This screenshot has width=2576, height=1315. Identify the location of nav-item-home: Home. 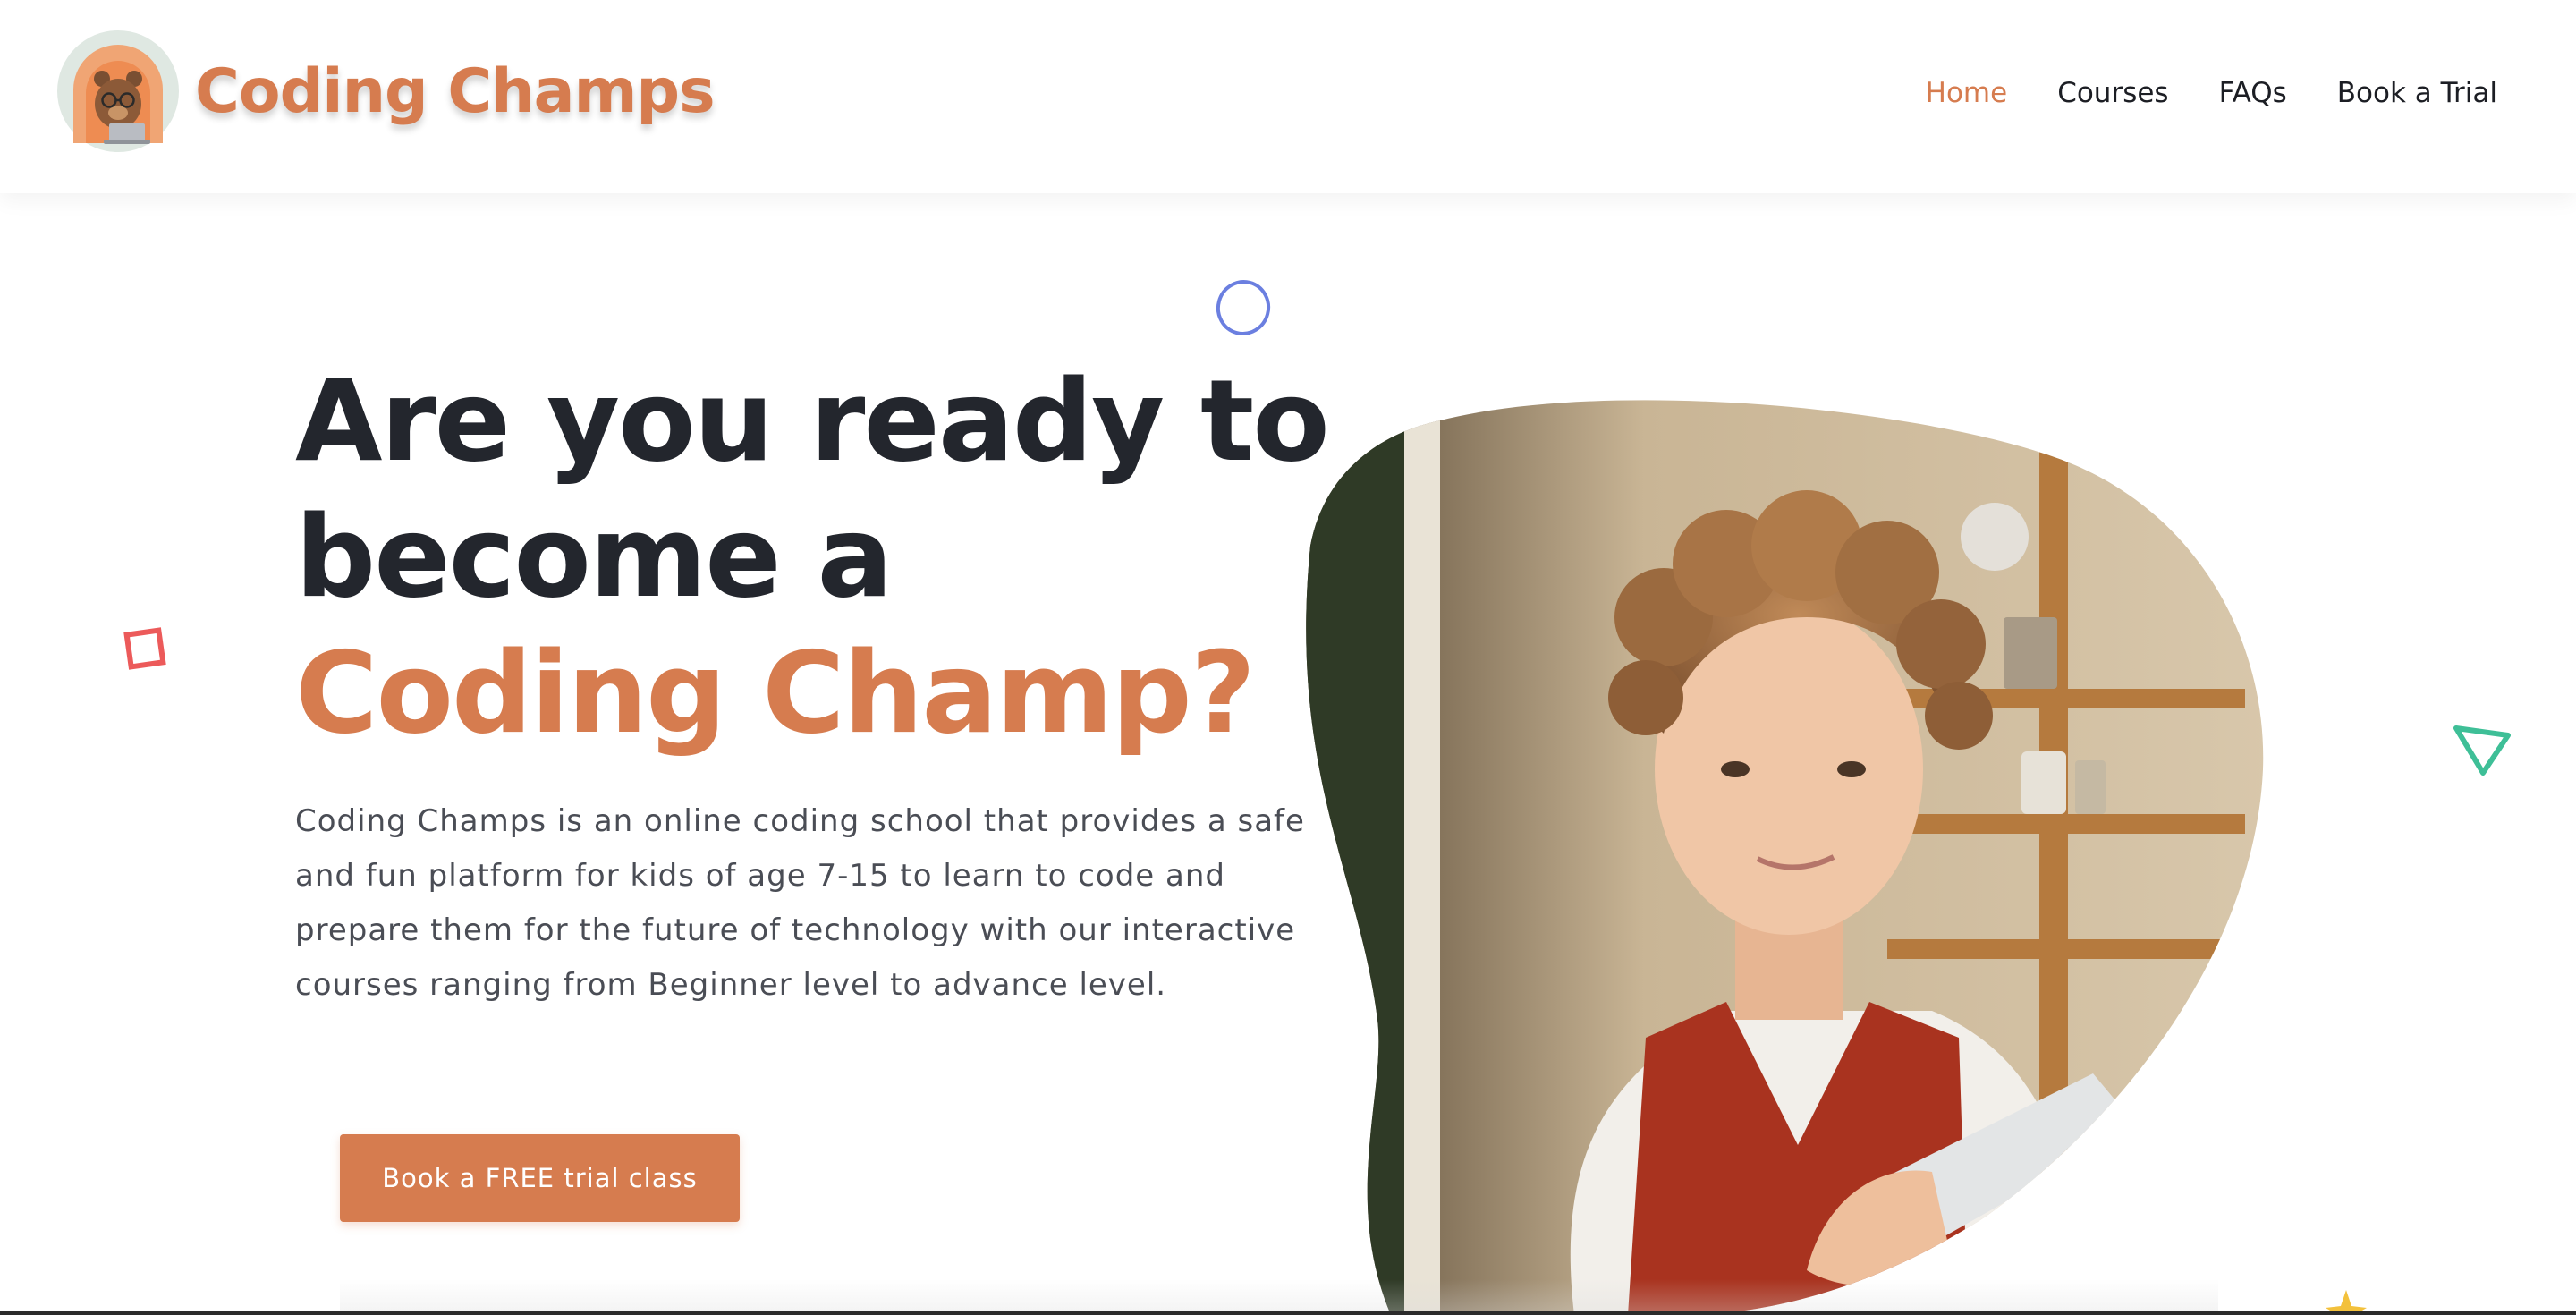
(1967, 93).